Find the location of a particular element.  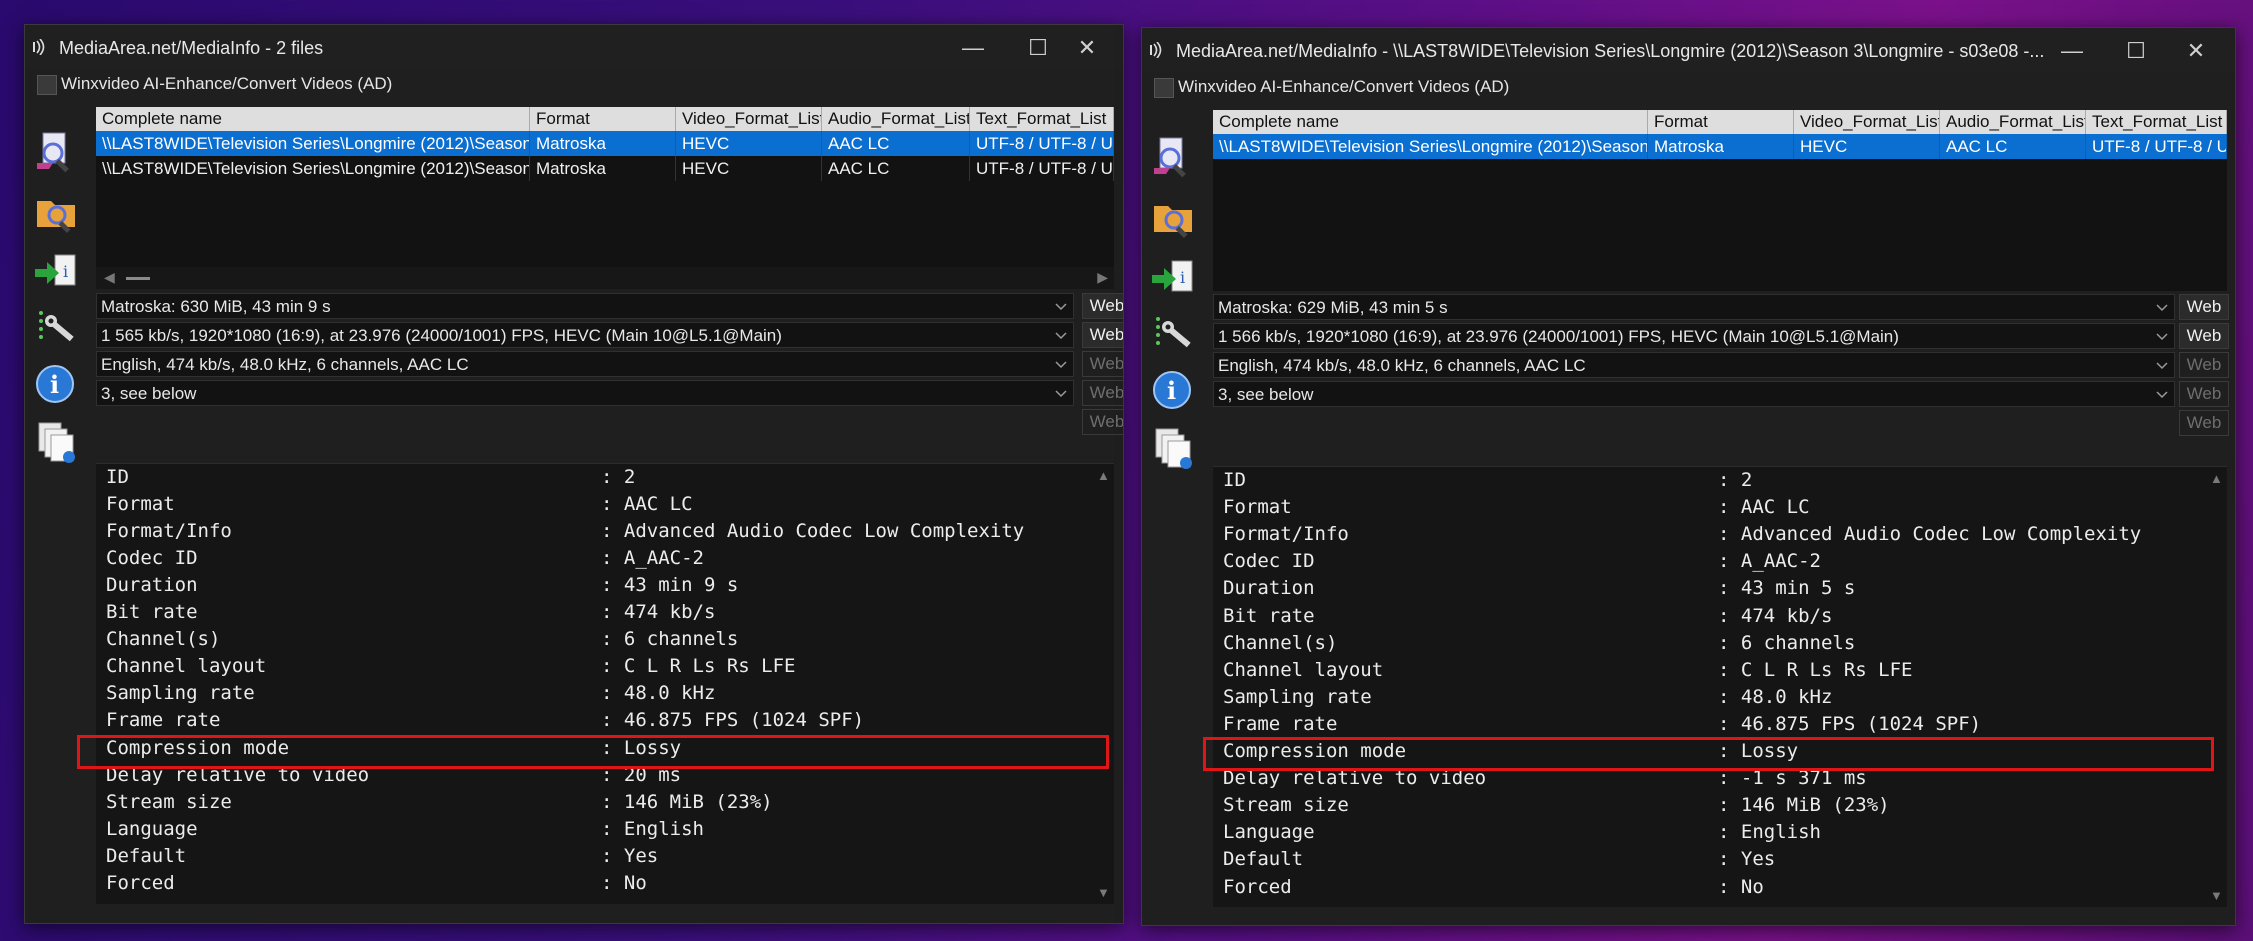

detail-key: Language is located at coordinates (152, 828).